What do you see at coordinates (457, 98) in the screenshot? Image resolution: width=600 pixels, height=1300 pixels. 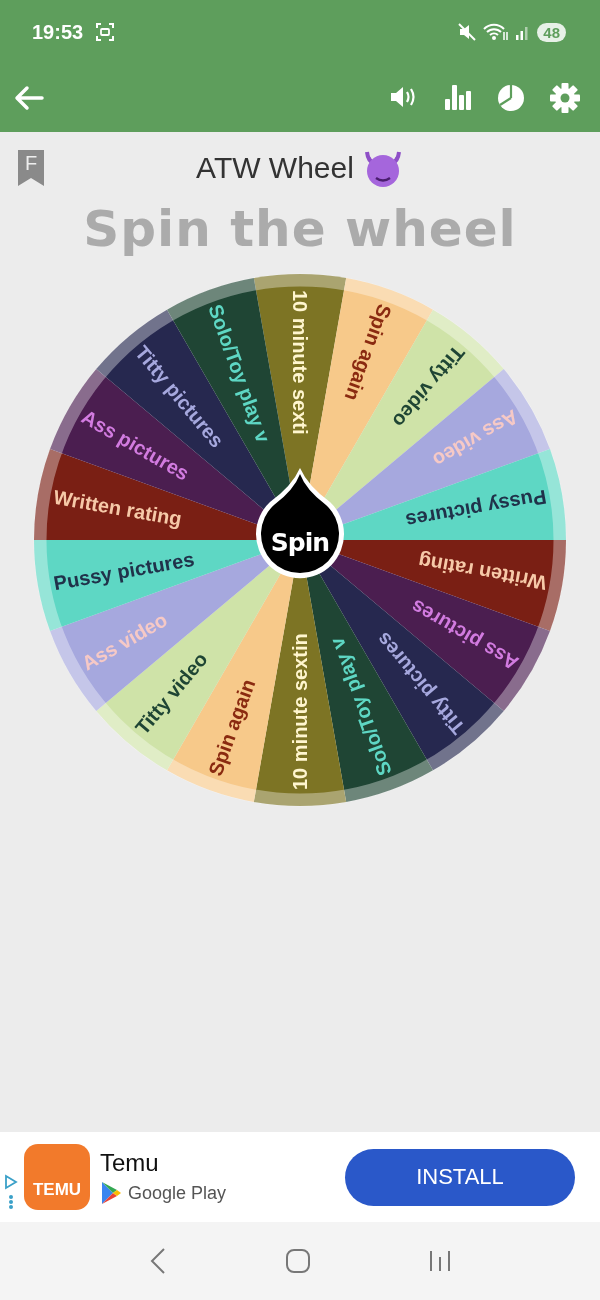 I see `bar-chart-icon` at bounding box center [457, 98].